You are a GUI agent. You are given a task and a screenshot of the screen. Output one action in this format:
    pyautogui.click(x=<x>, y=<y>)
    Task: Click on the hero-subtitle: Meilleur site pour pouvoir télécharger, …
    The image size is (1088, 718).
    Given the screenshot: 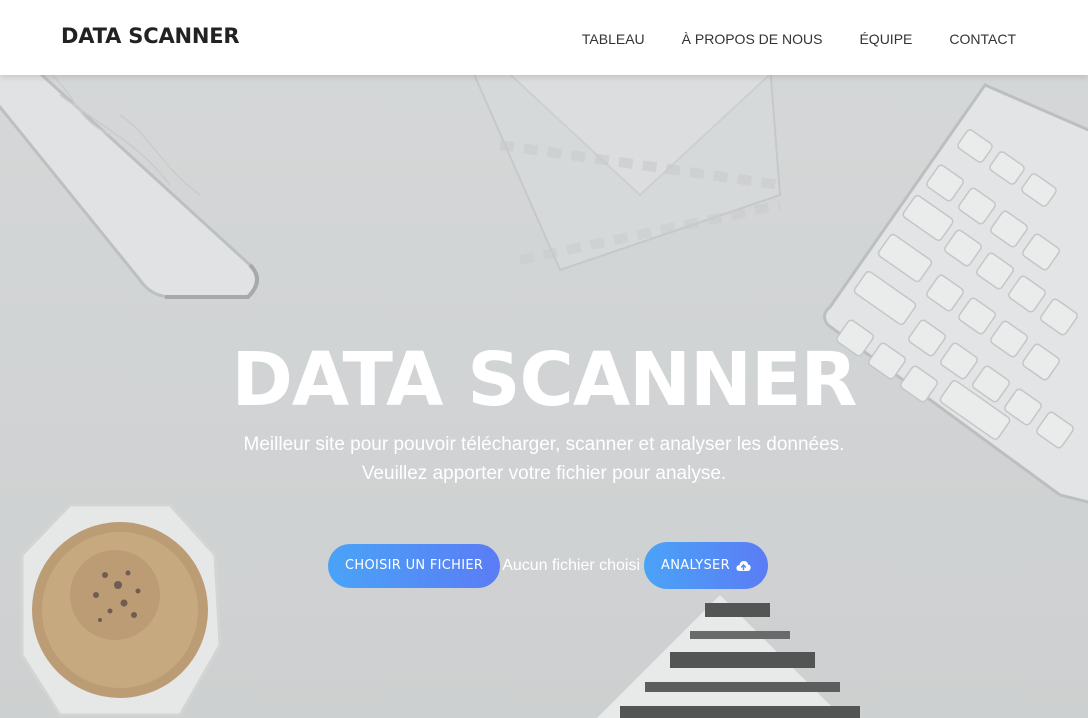 What is the action you would take?
    pyautogui.click(x=544, y=459)
    